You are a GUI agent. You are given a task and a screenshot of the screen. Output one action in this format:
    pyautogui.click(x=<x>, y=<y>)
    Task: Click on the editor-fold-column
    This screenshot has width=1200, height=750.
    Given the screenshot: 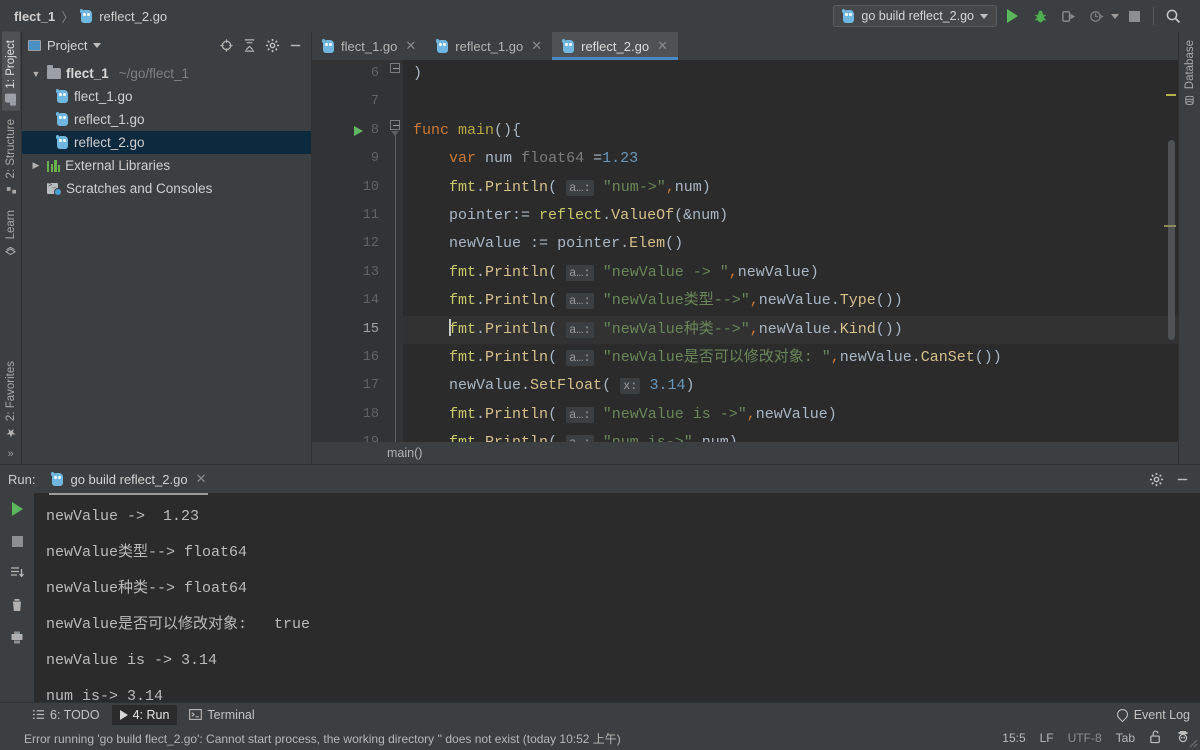 What is the action you would take?
    pyautogui.click(x=395, y=251)
    